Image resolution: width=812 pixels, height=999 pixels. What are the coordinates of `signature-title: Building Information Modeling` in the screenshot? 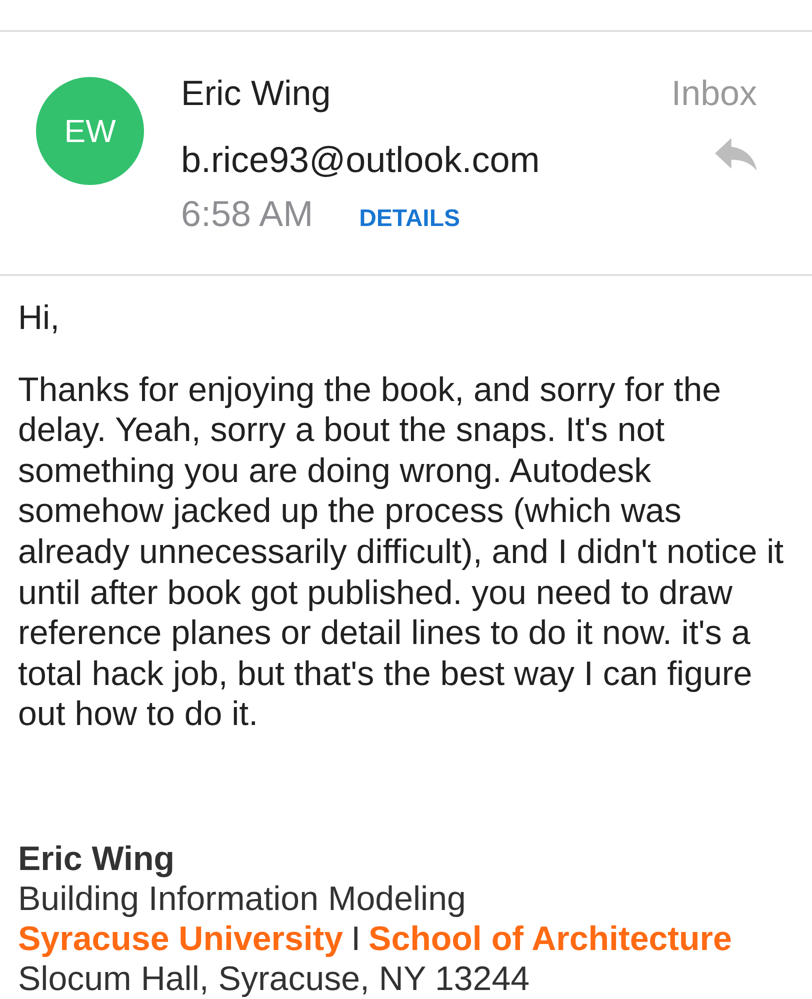 It's located at (242, 898).